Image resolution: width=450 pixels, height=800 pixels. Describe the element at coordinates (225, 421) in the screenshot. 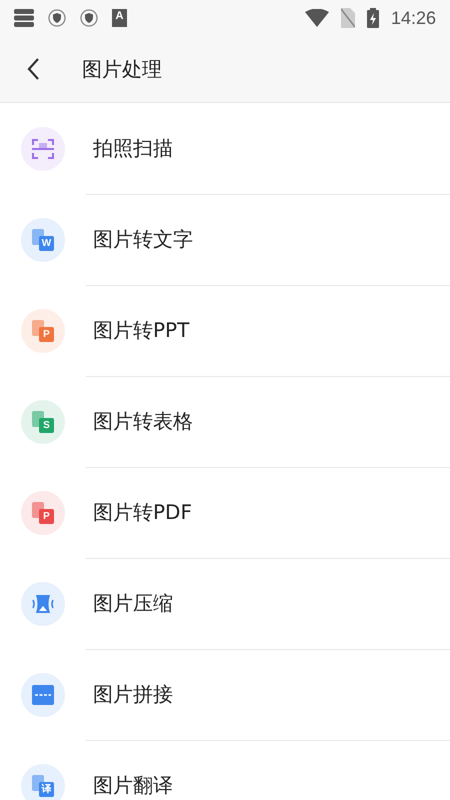

I see `menu-item: S 图片转表格` at that location.